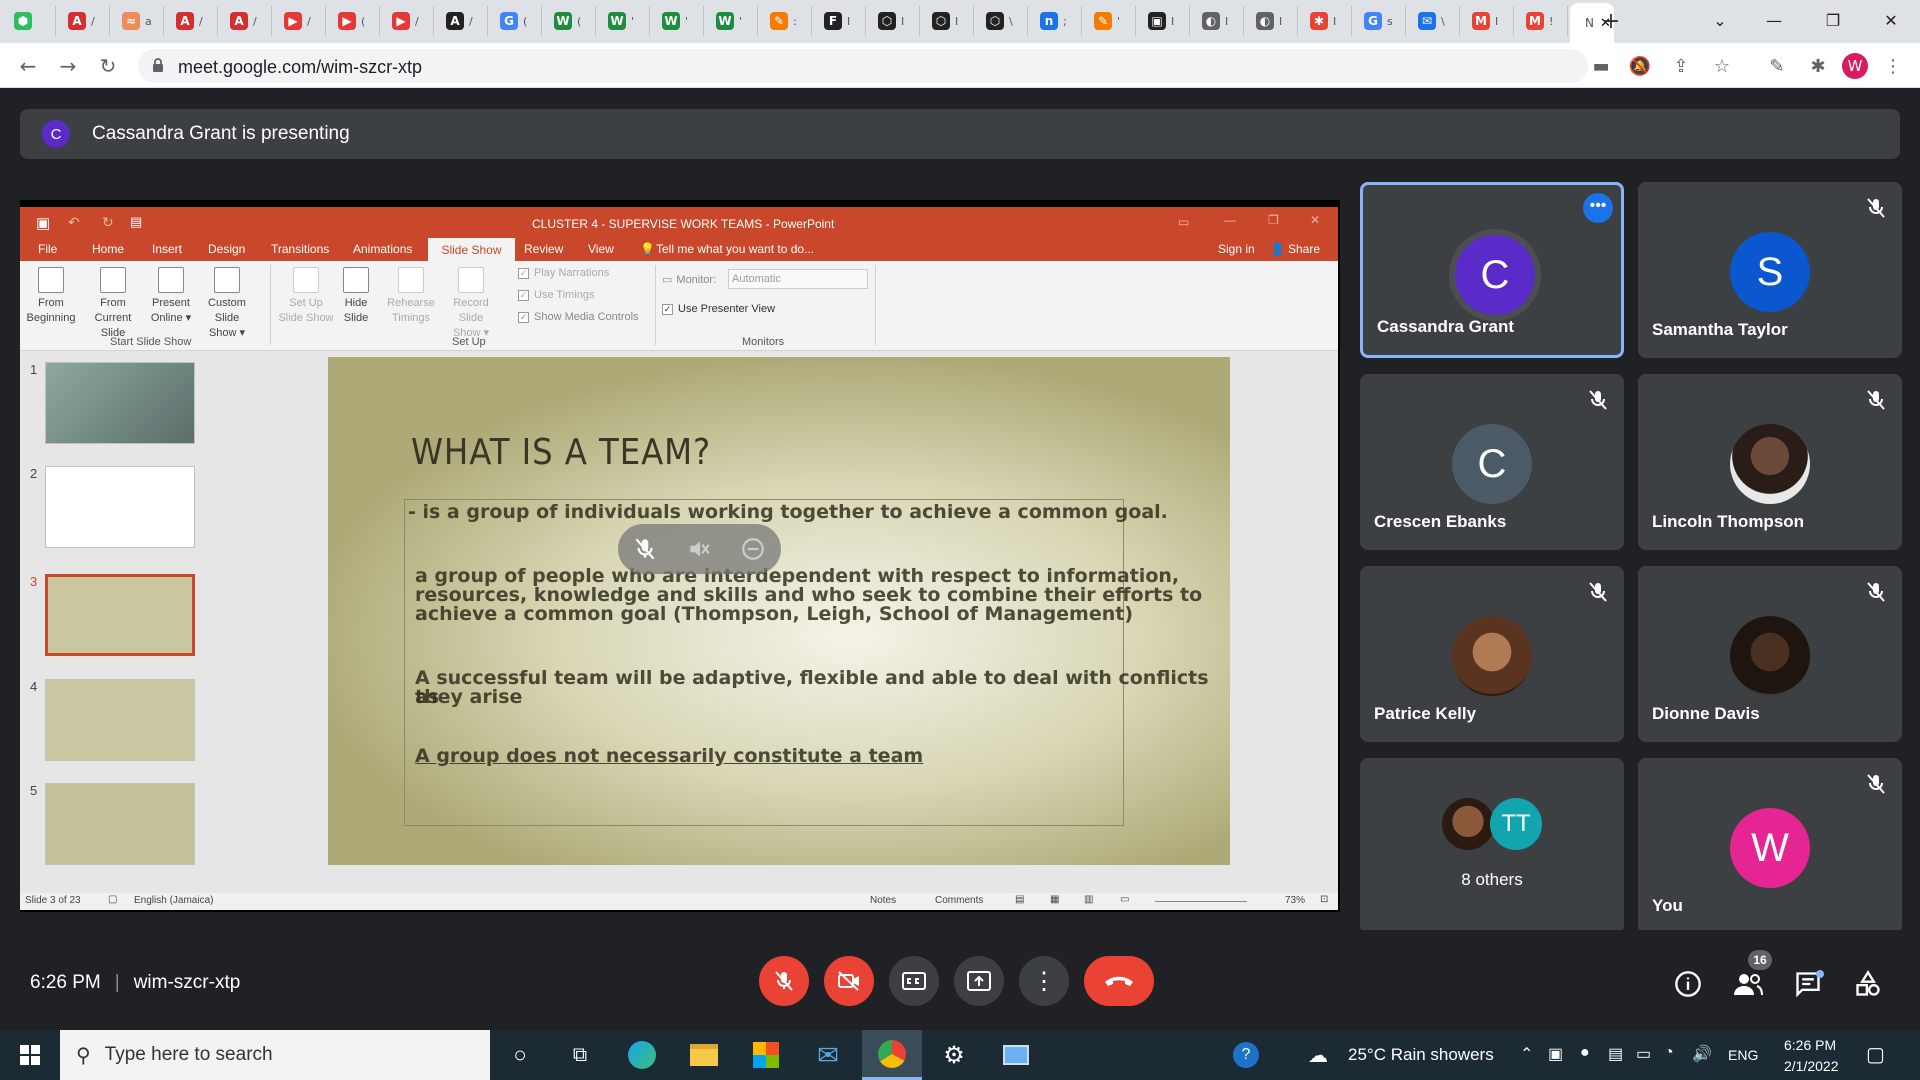 This screenshot has height=1080, width=1920. I want to click on zoom-level: 73%, so click(1295, 900).